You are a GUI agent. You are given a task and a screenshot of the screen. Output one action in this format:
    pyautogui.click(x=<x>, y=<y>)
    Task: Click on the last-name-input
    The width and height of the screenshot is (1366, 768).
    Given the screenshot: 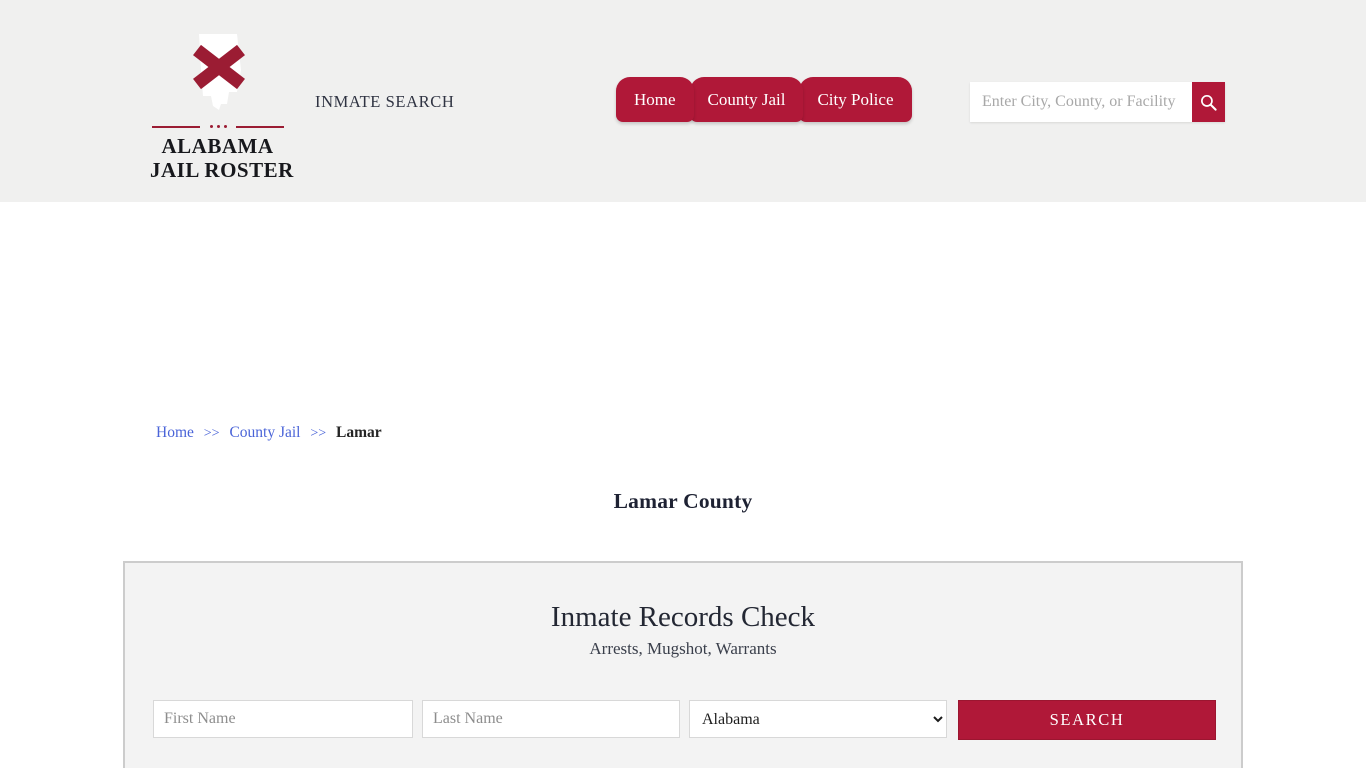 What is the action you would take?
    pyautogui.click(x=551, y=719)
    